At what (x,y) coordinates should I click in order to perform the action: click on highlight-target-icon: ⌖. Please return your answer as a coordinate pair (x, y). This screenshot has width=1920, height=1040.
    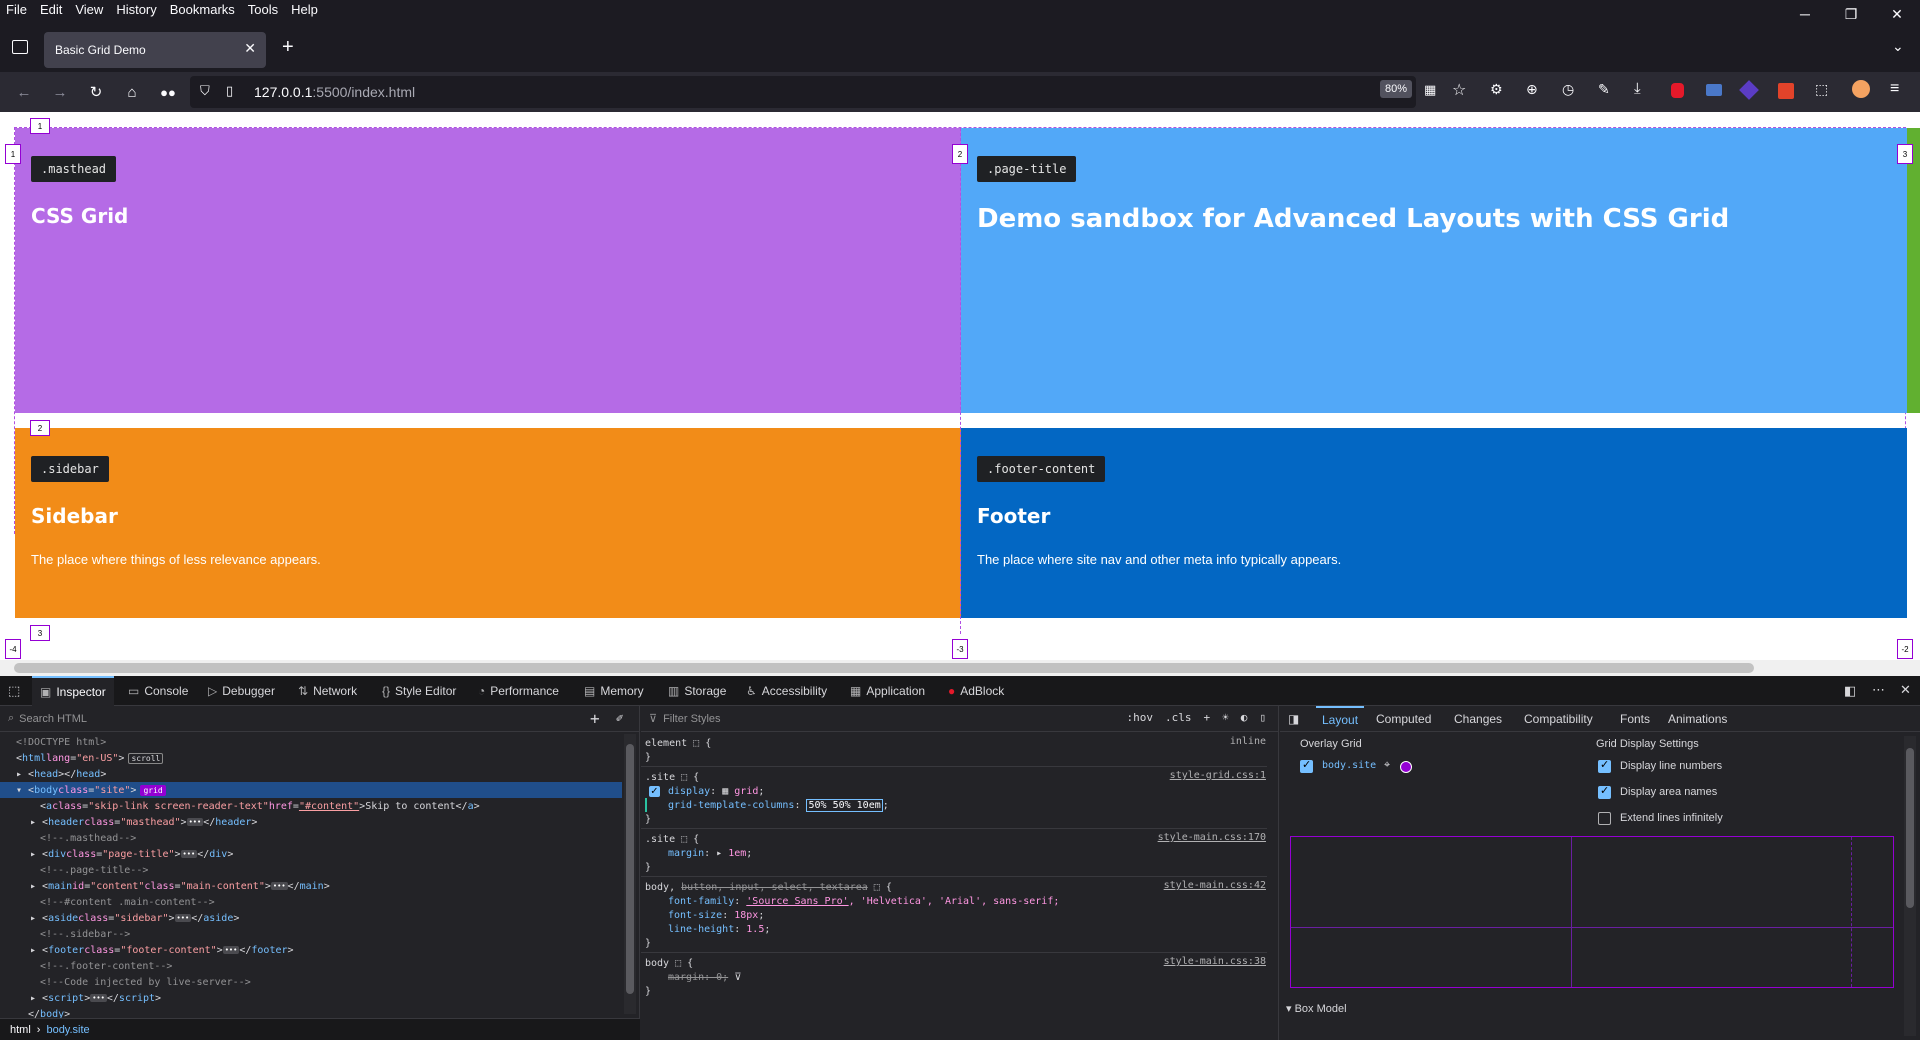
    Looking at the image, I should click on (1387, 765).